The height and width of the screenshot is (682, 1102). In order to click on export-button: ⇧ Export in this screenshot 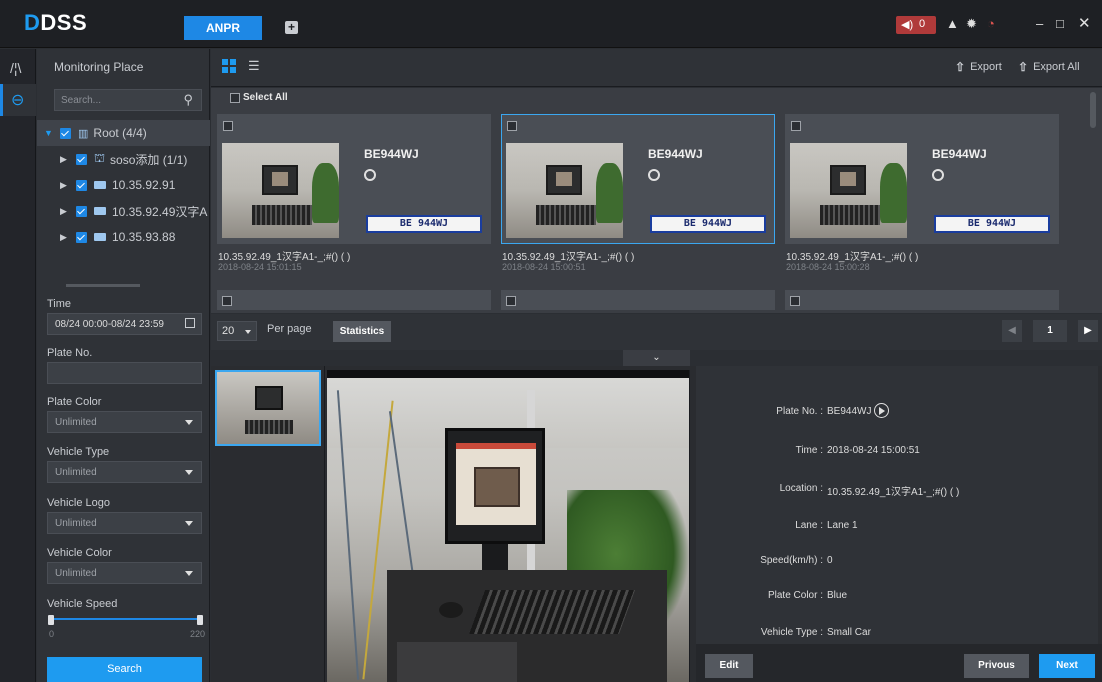, I will do `click(978, 67)`.